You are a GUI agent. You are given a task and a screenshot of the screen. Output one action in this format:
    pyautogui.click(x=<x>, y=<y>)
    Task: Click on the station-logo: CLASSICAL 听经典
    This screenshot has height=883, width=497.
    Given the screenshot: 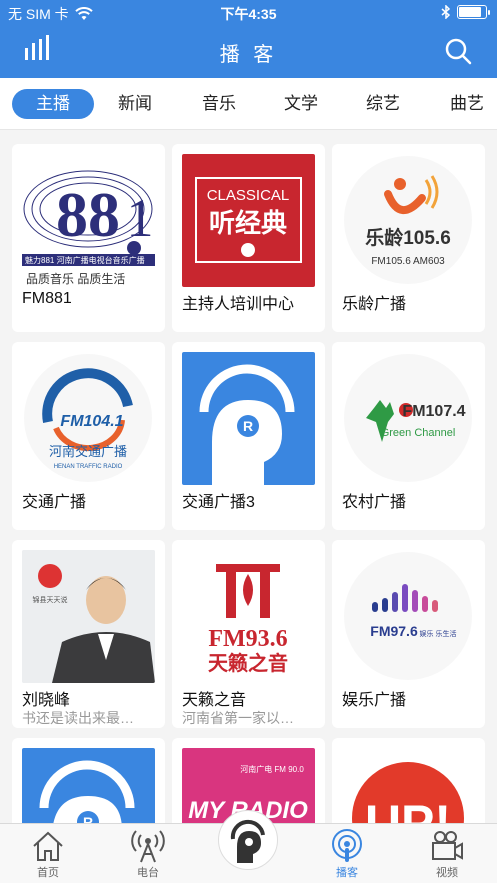 What is the action you would take?
    pyautogui.click(x=248, y=220)
    